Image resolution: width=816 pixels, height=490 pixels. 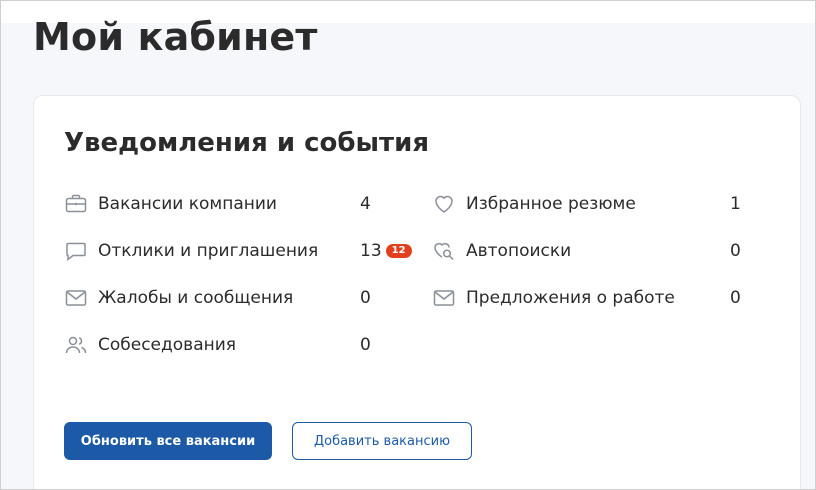 I want to click on row-responses-invitations: Отклики и приглашения 13 12, so click(x=238, y=250).